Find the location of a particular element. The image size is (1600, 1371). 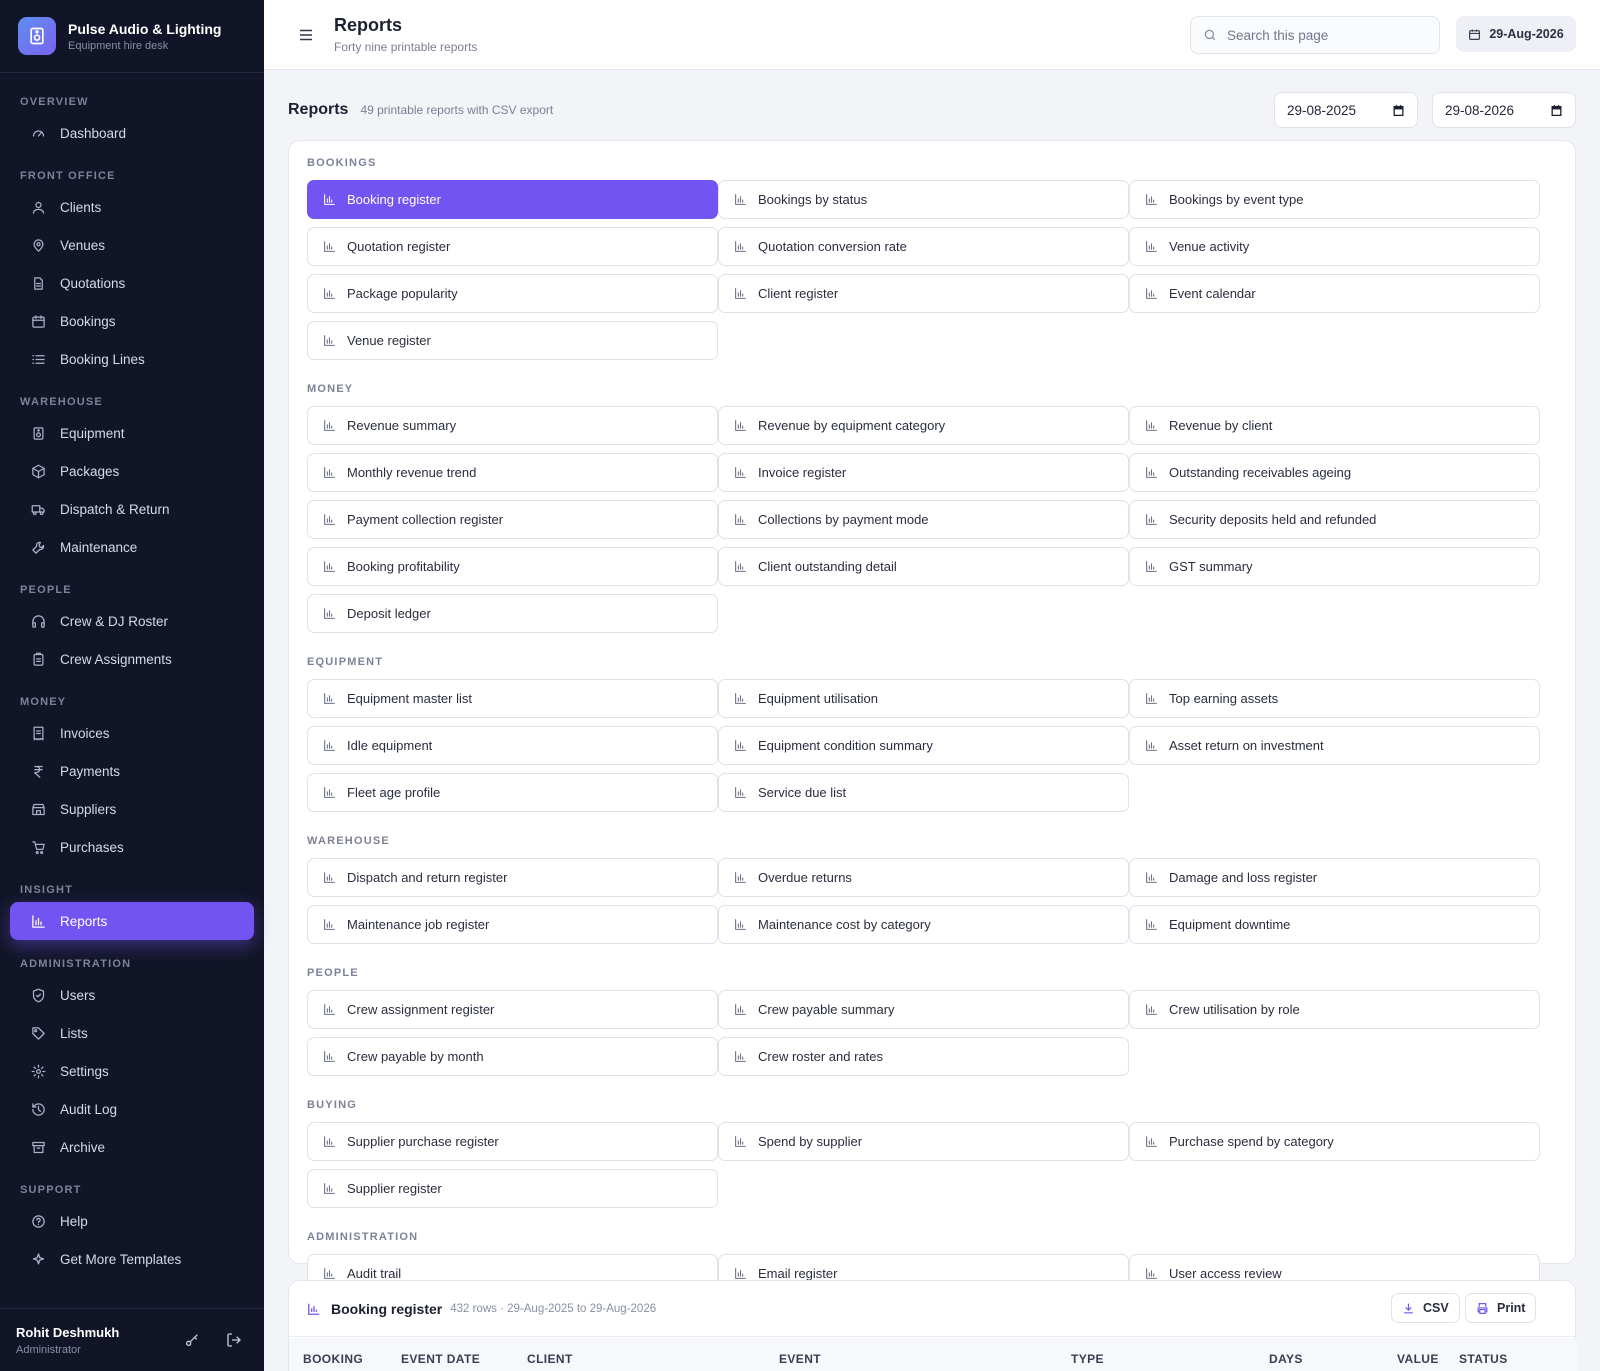

report-button-crew-assignment-register: Crew assignment register is located at coordinates (512, 1009).